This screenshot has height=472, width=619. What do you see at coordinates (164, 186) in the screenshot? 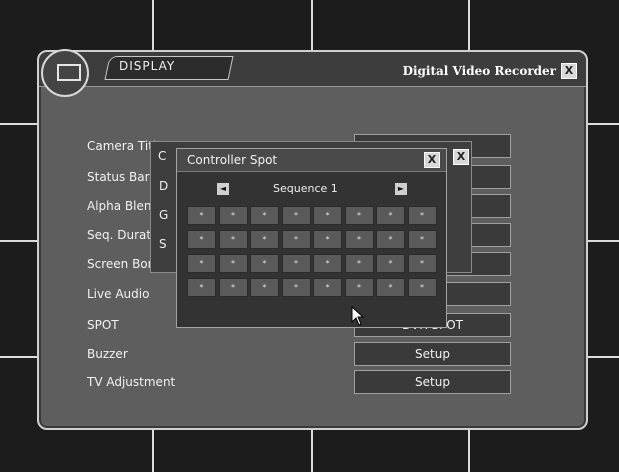
I see `popup-letter: D` at bounding box center [164, 186].